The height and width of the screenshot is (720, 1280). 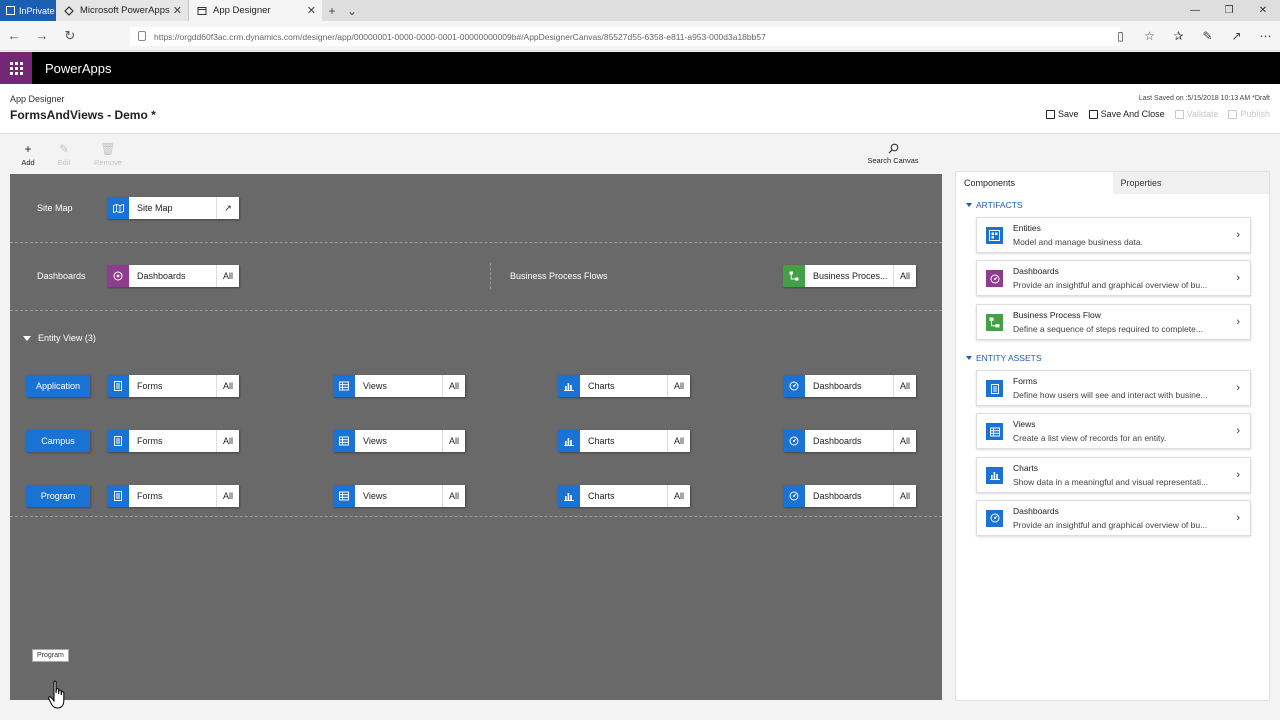 I want to click on browser-tab-app-designer: App Designer ✕, so click(x=255, y=10).